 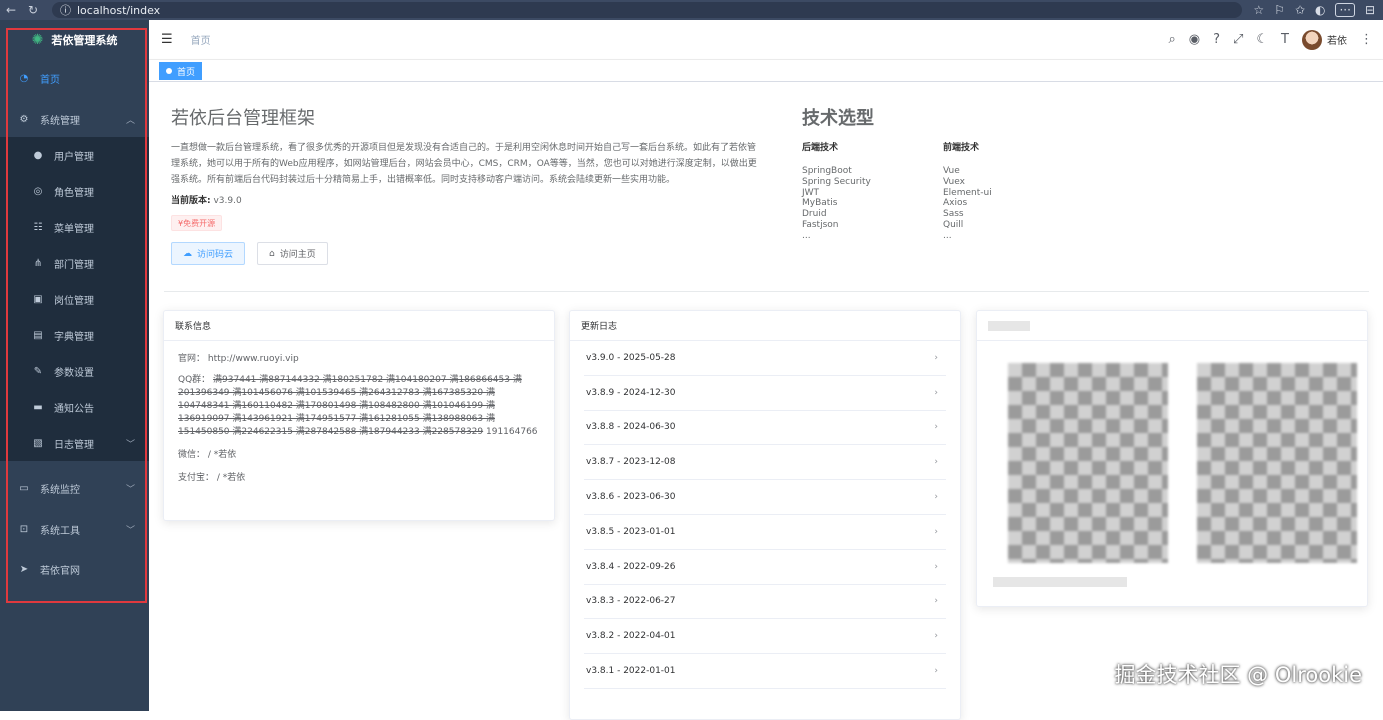 What do you see at coordinates (838, 118) in the screenshot?
I see `tech-title: 技术选型` at bounding box center [838, 118].